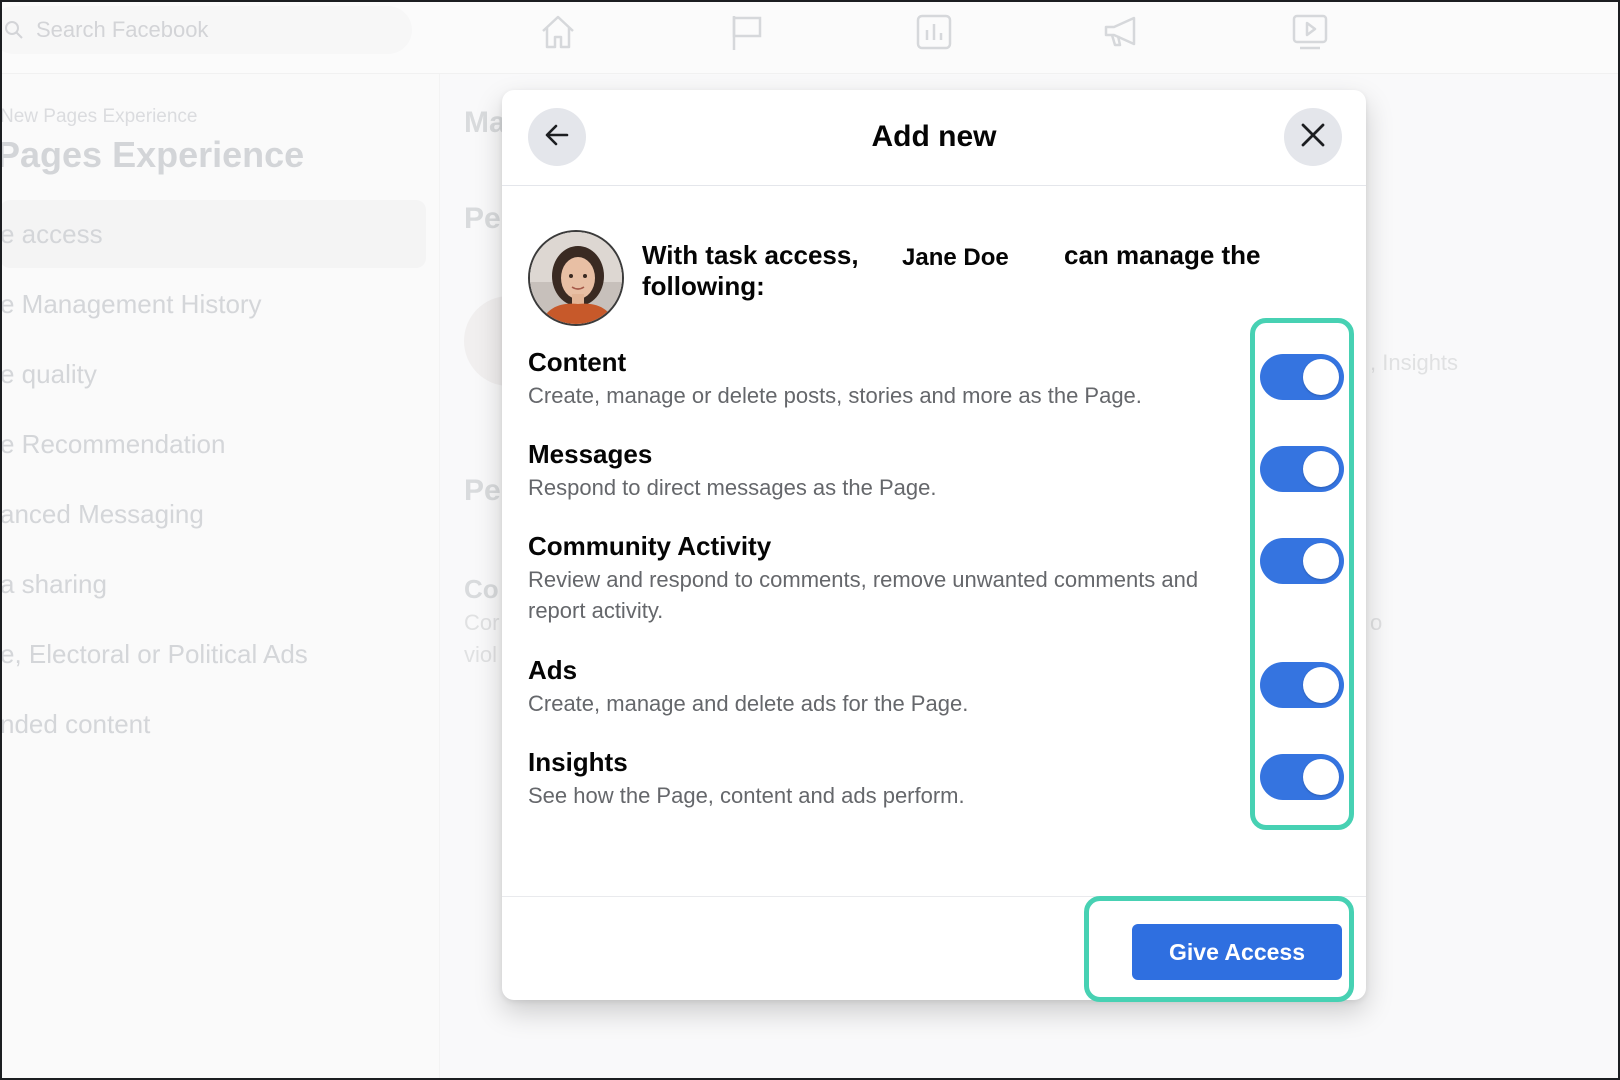 This screenshot has width=1620, height=1080. I want to click on intro-text: With task access, following:, so click(750, 271).